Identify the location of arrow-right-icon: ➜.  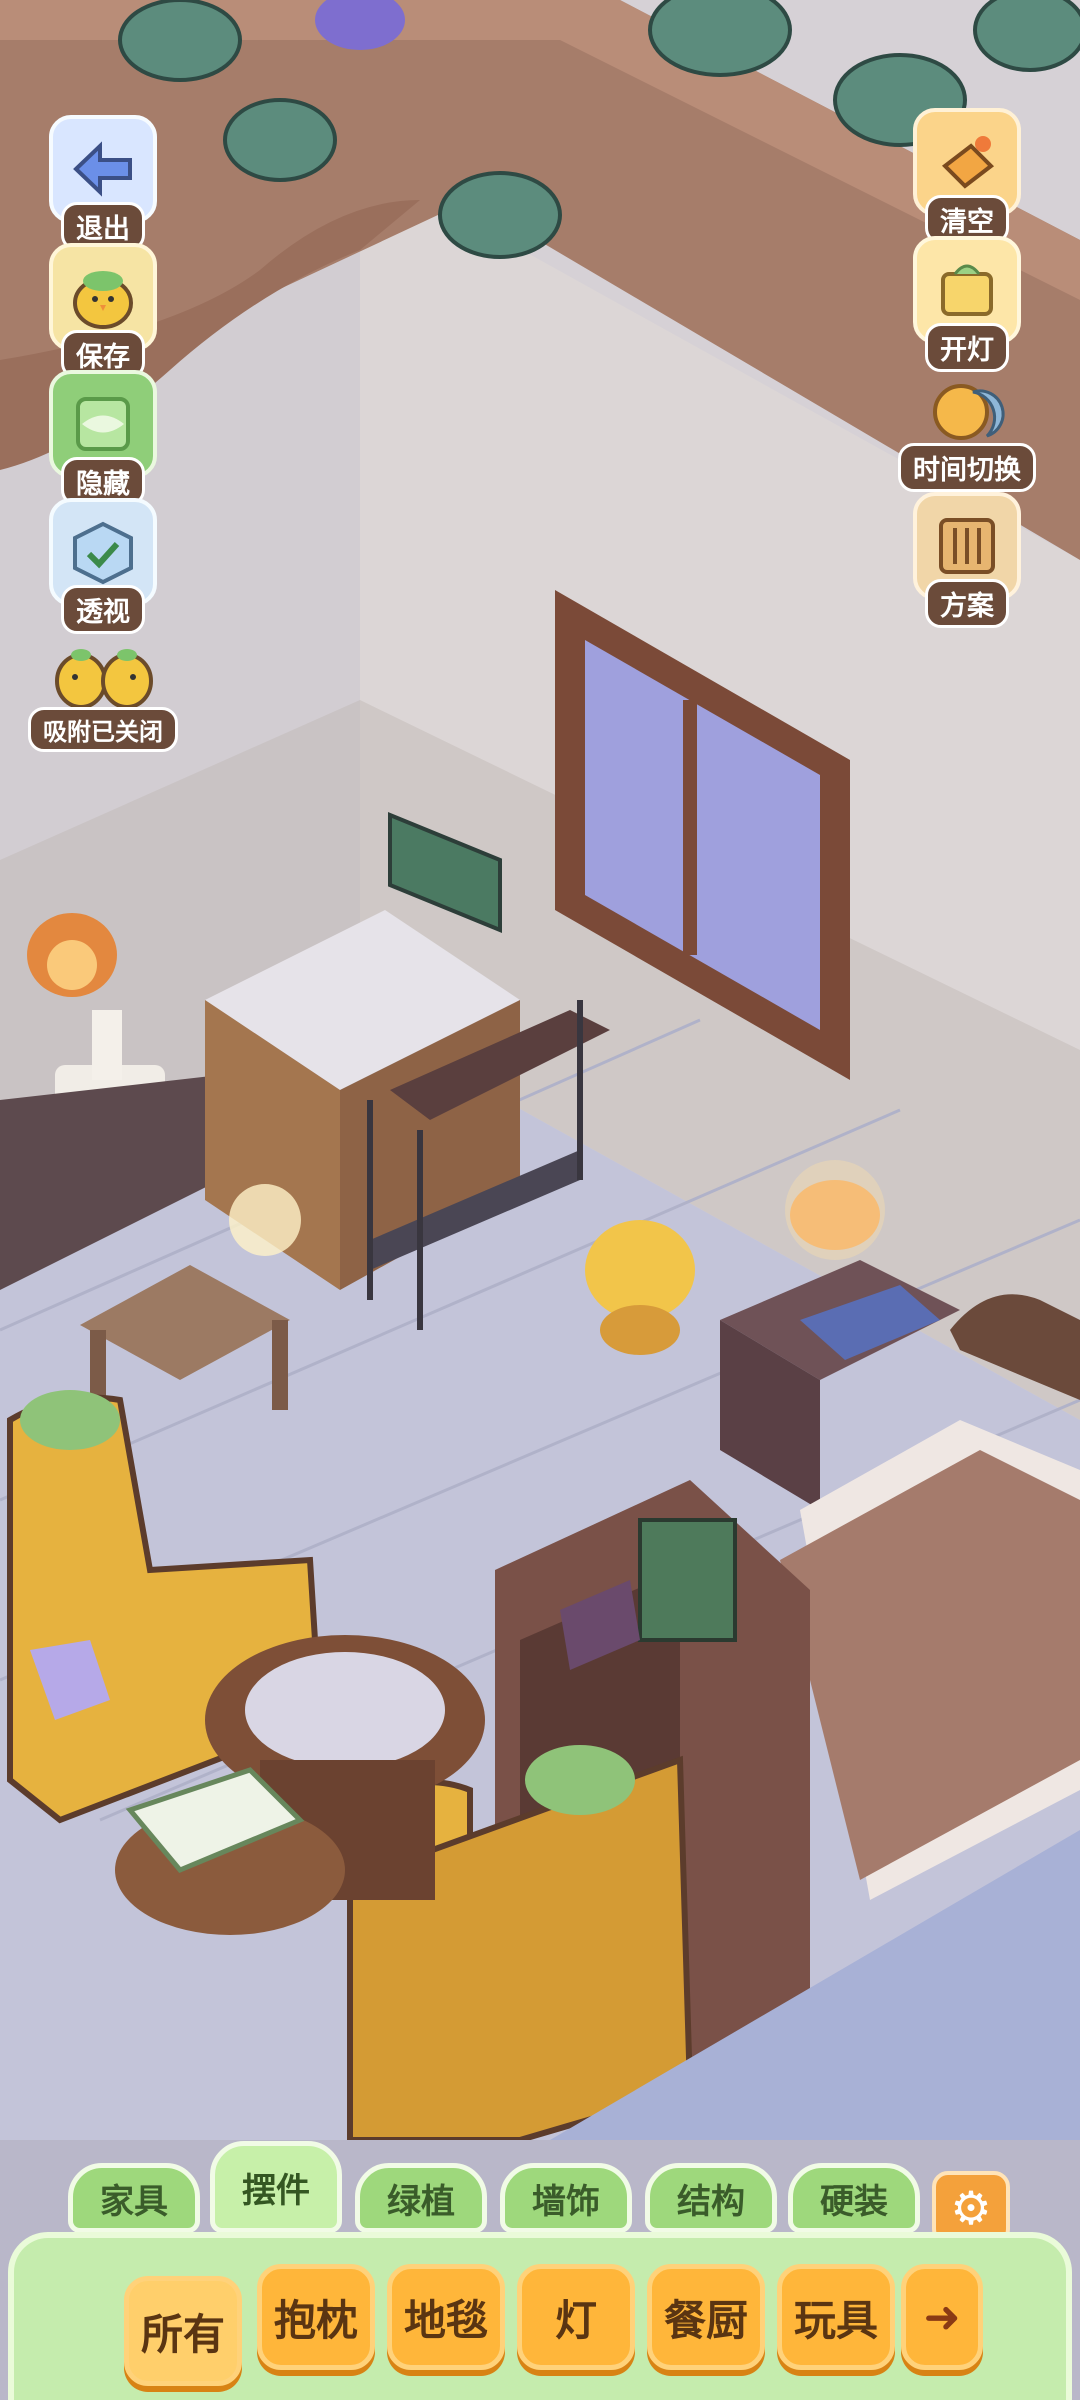
(942, 2317).